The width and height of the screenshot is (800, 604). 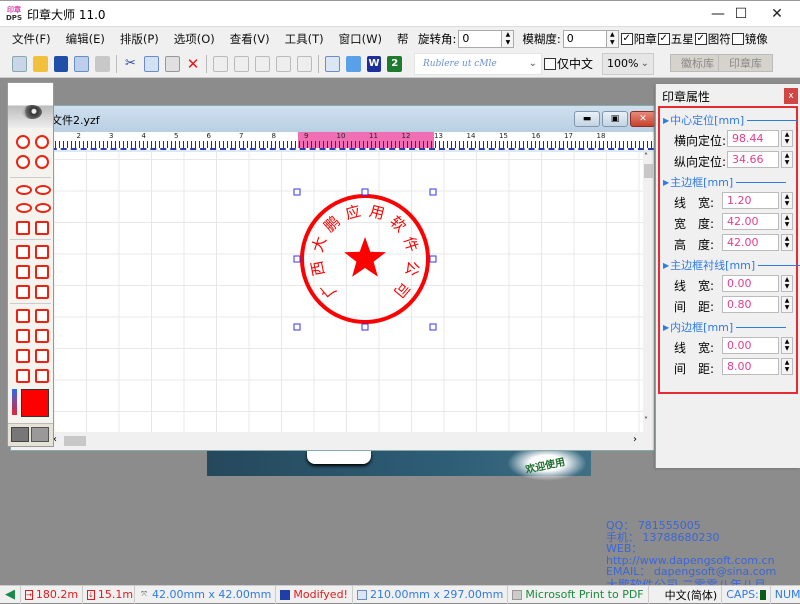 I want to click on zoom-select: 100% ⌄, so click(x=628, y=63).